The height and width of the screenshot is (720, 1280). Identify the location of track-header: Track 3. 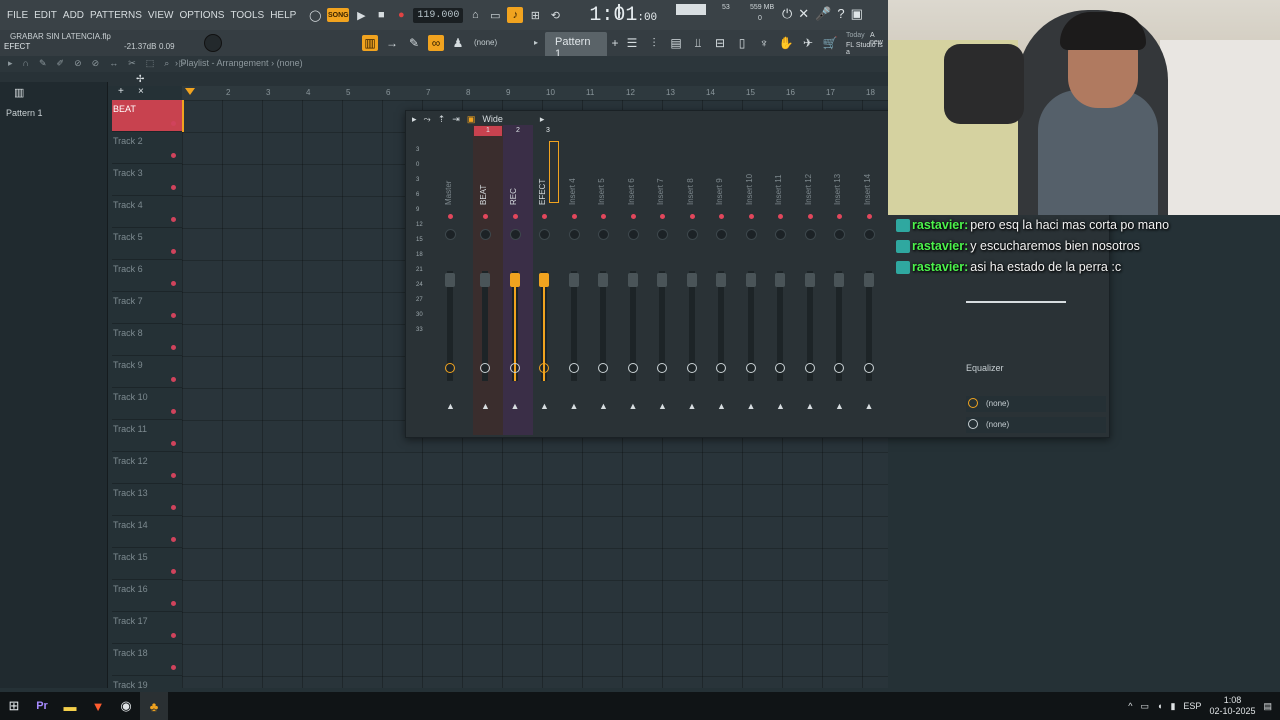
(147, 180).